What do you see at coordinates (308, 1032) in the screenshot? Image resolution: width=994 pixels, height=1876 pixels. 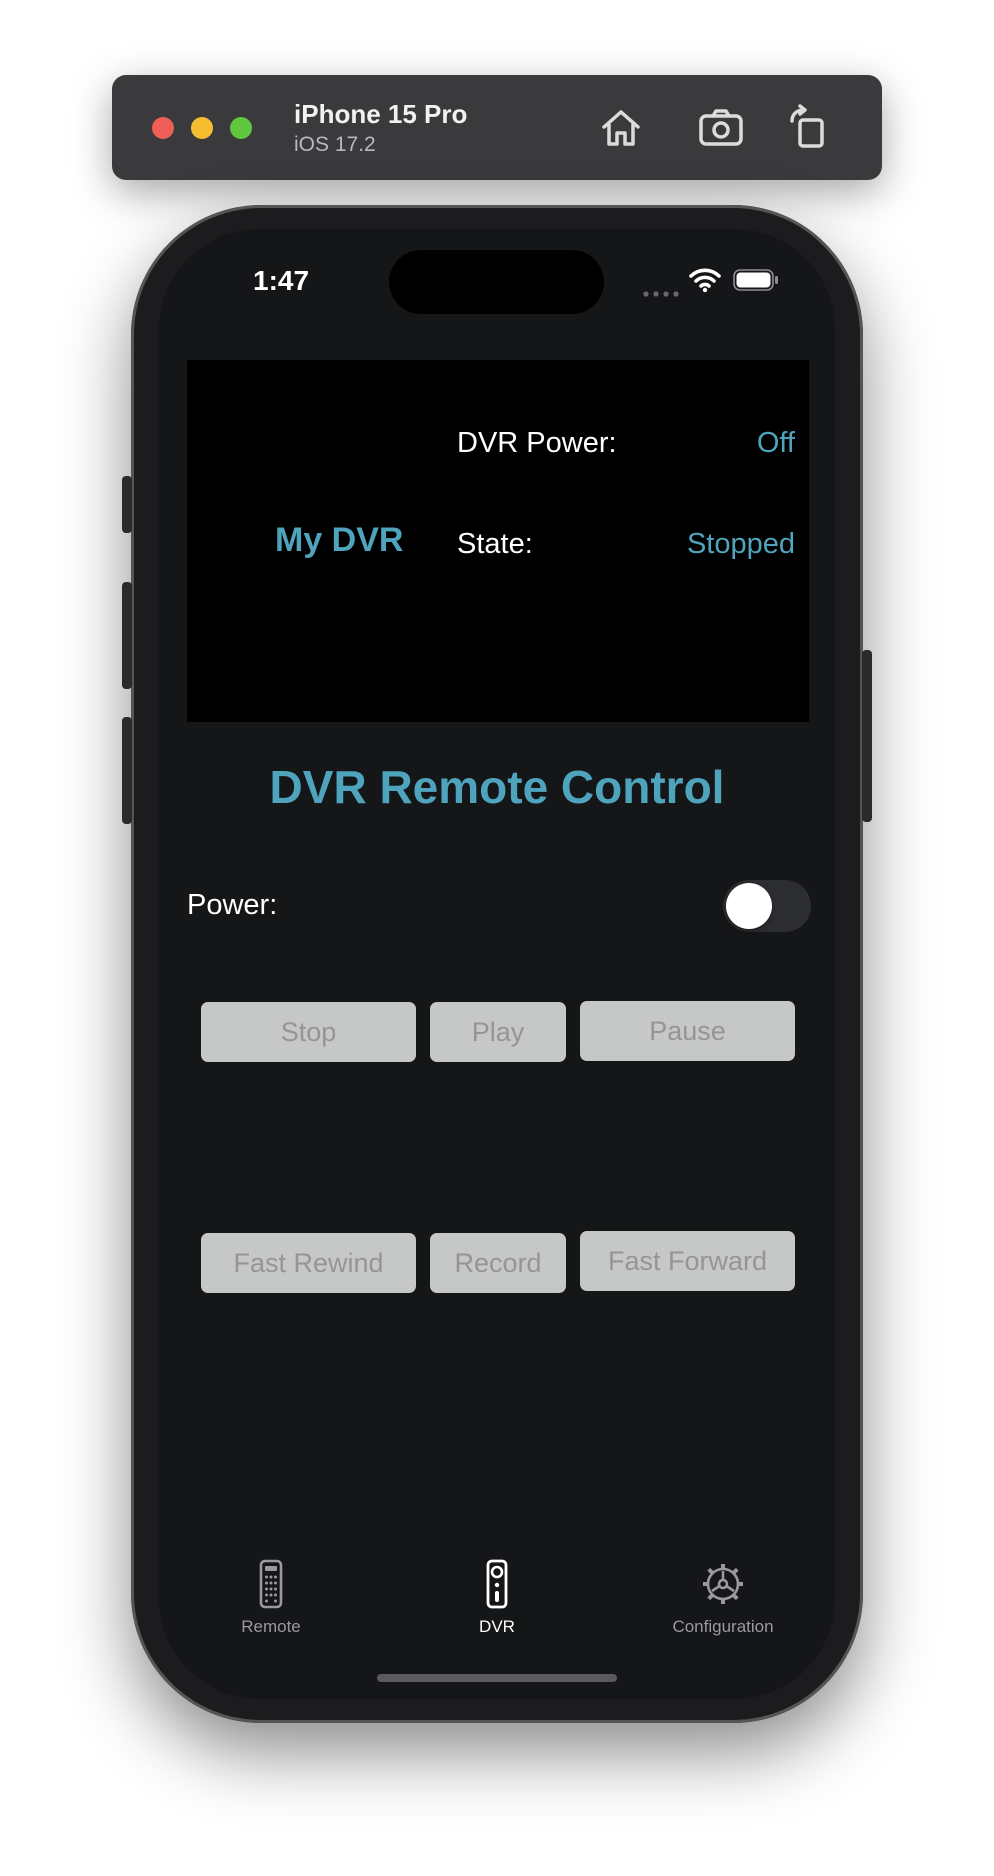 I see `stop-button: Stop` at bounding box center [308, 1032].